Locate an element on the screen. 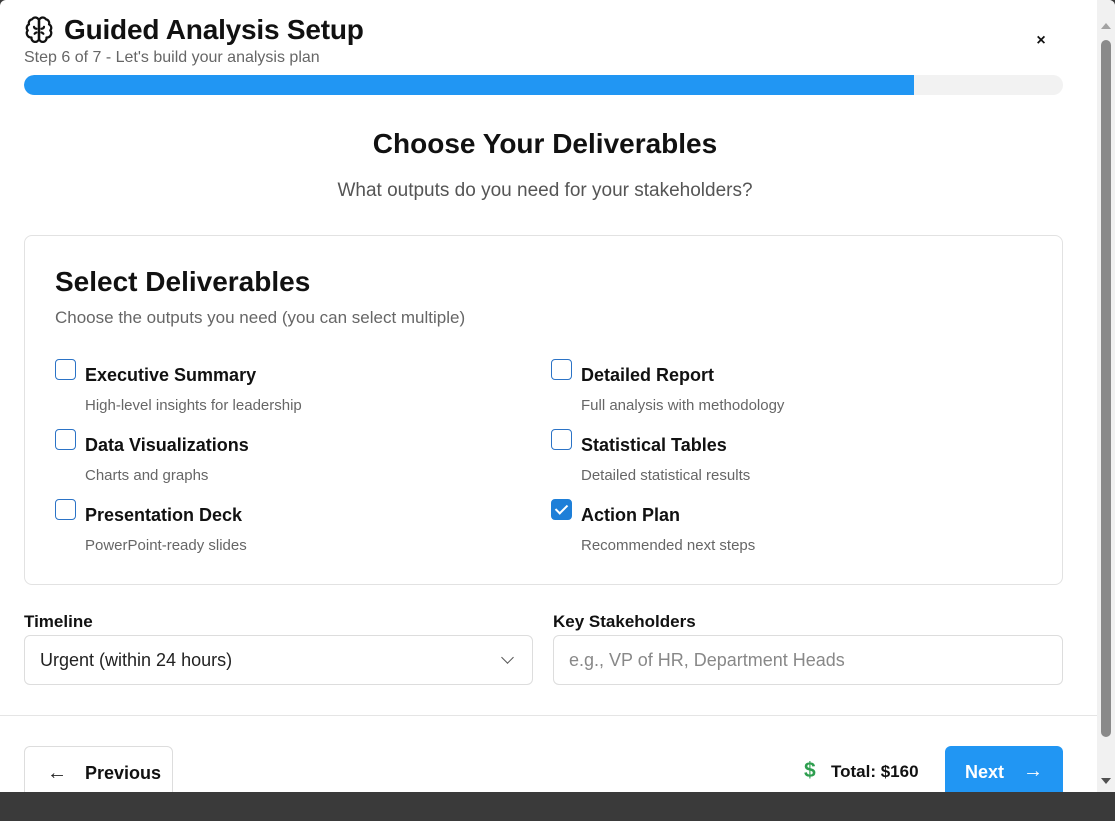 The width and height of the screenshot is (1115, 821). title-row: Guided Analysis Setup is located at coordinates (544, 30).